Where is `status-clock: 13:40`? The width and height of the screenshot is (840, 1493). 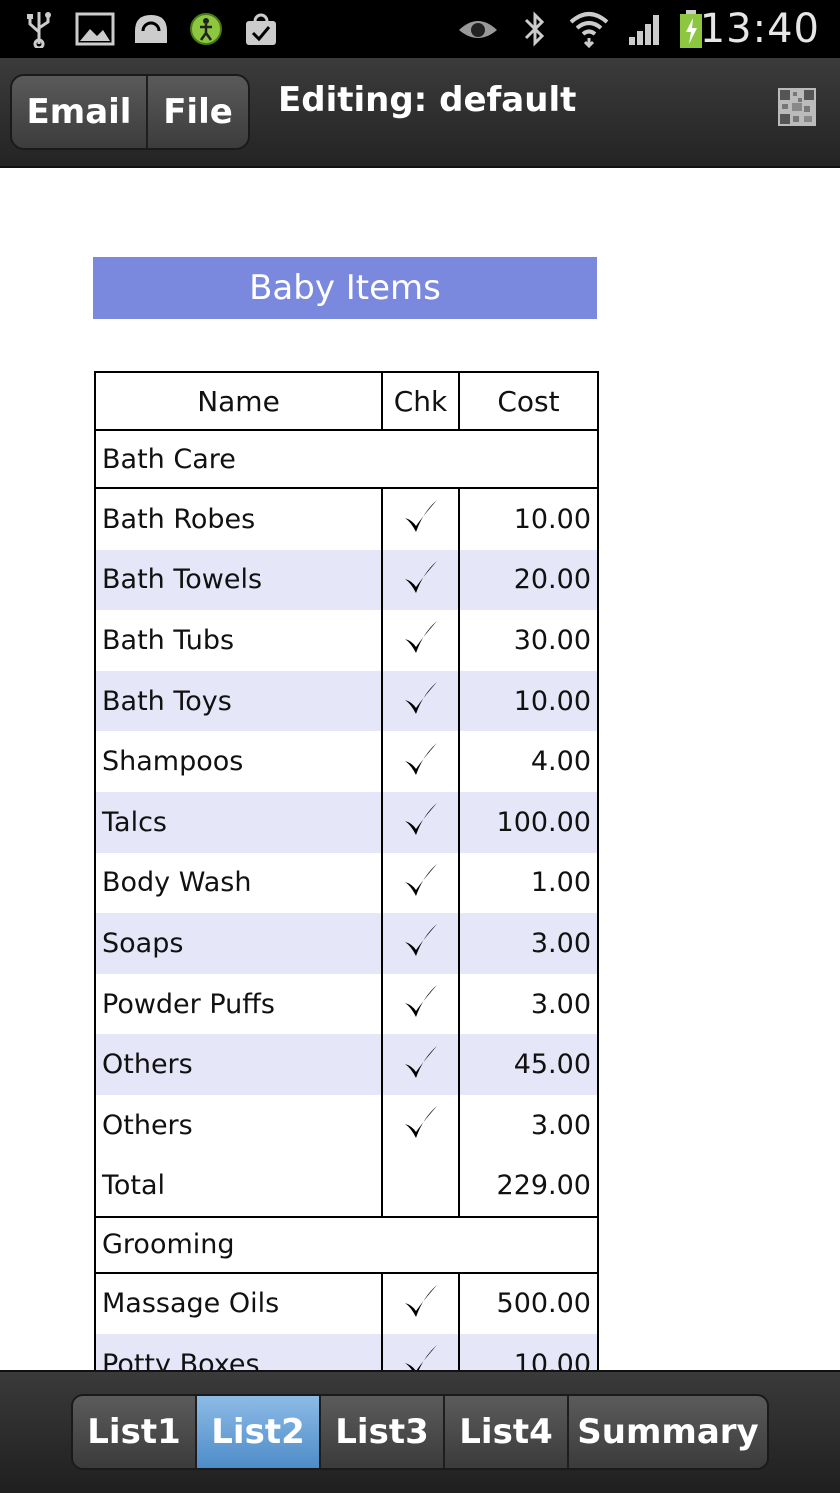
status-clock: 13:40 is located at coordinates (759, 29).